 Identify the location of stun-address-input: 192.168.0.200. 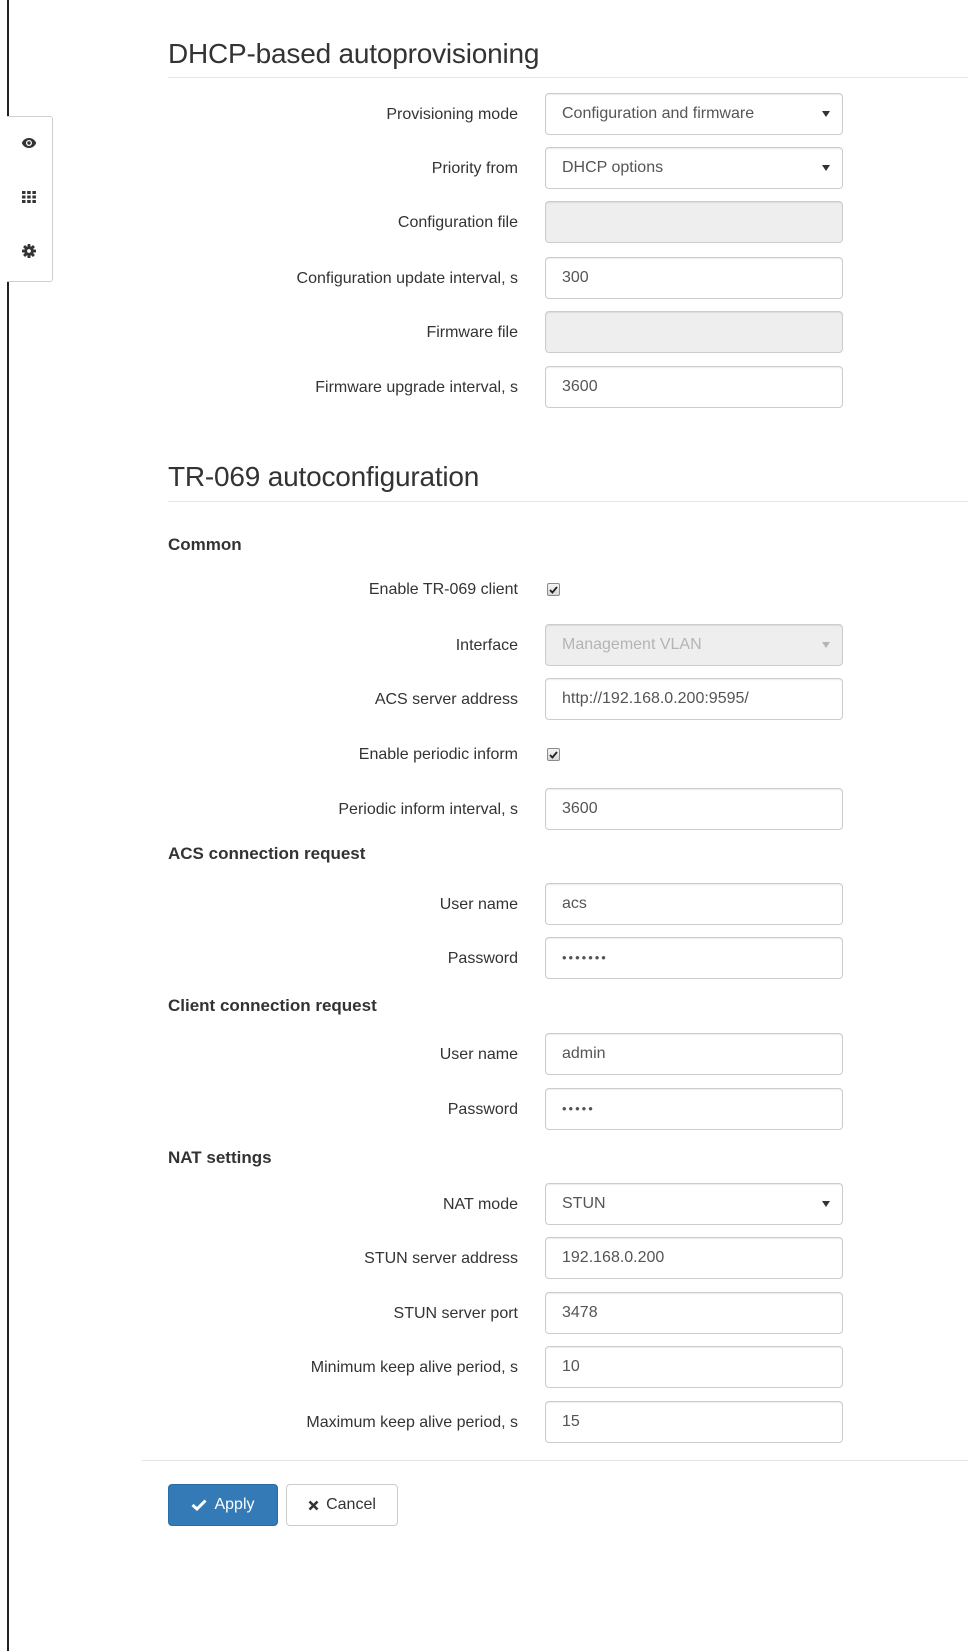
(694, 1258).